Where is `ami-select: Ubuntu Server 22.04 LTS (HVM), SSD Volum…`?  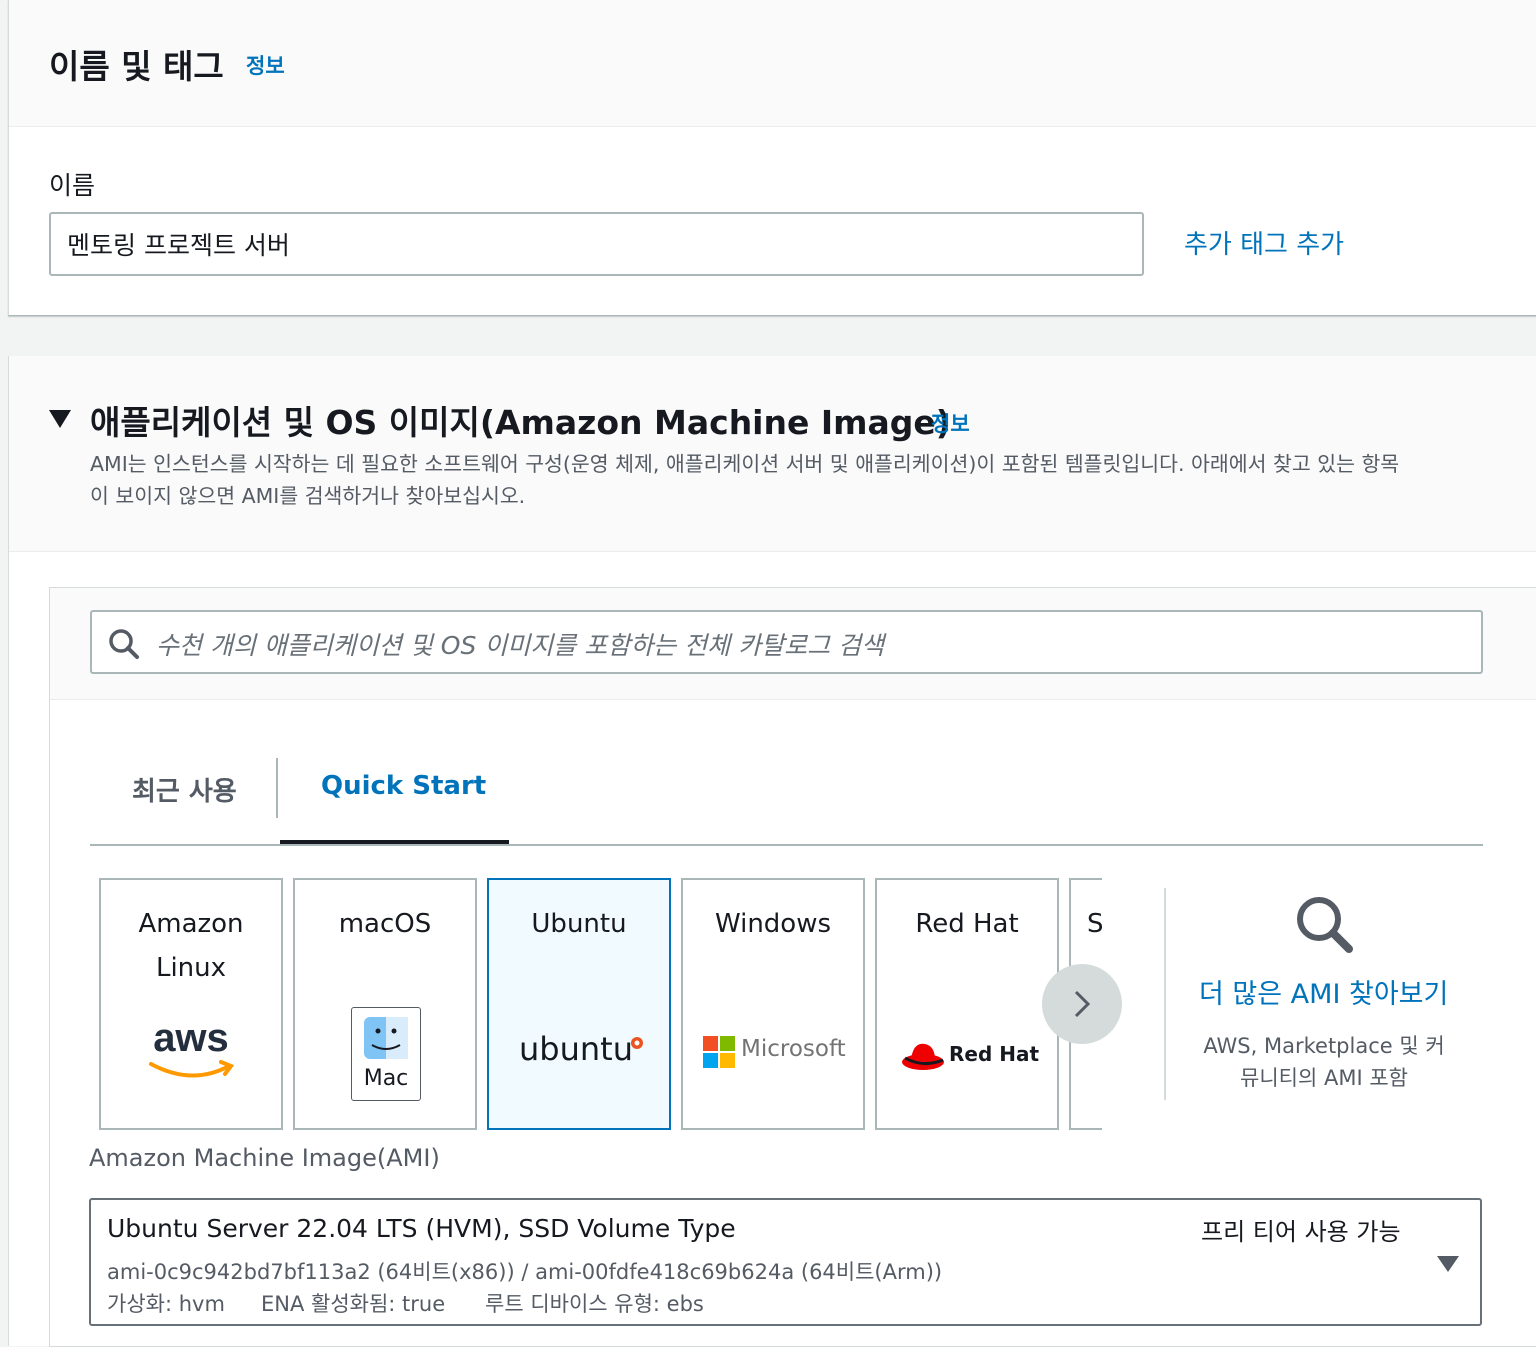
ami-select: Ubuntu Server 22.04 LTS (HVM), SSD Volum… is located at coordinates (785, 1262).